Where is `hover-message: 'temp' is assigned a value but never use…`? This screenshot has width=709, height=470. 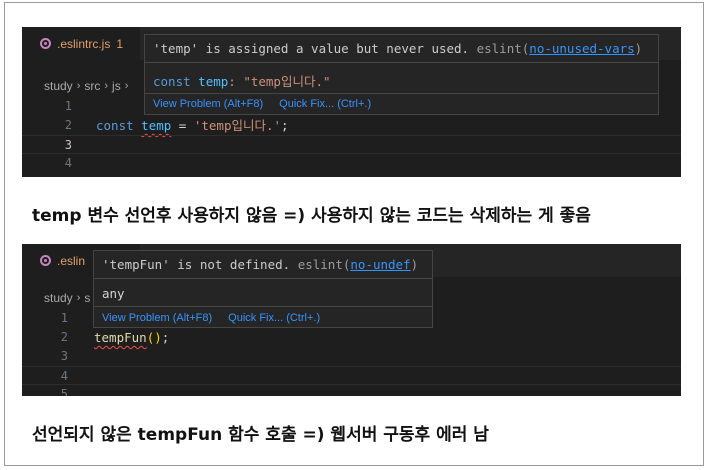 hover-message: 'temp' is assigned a value but never use… is located at coordinates (397, 48).